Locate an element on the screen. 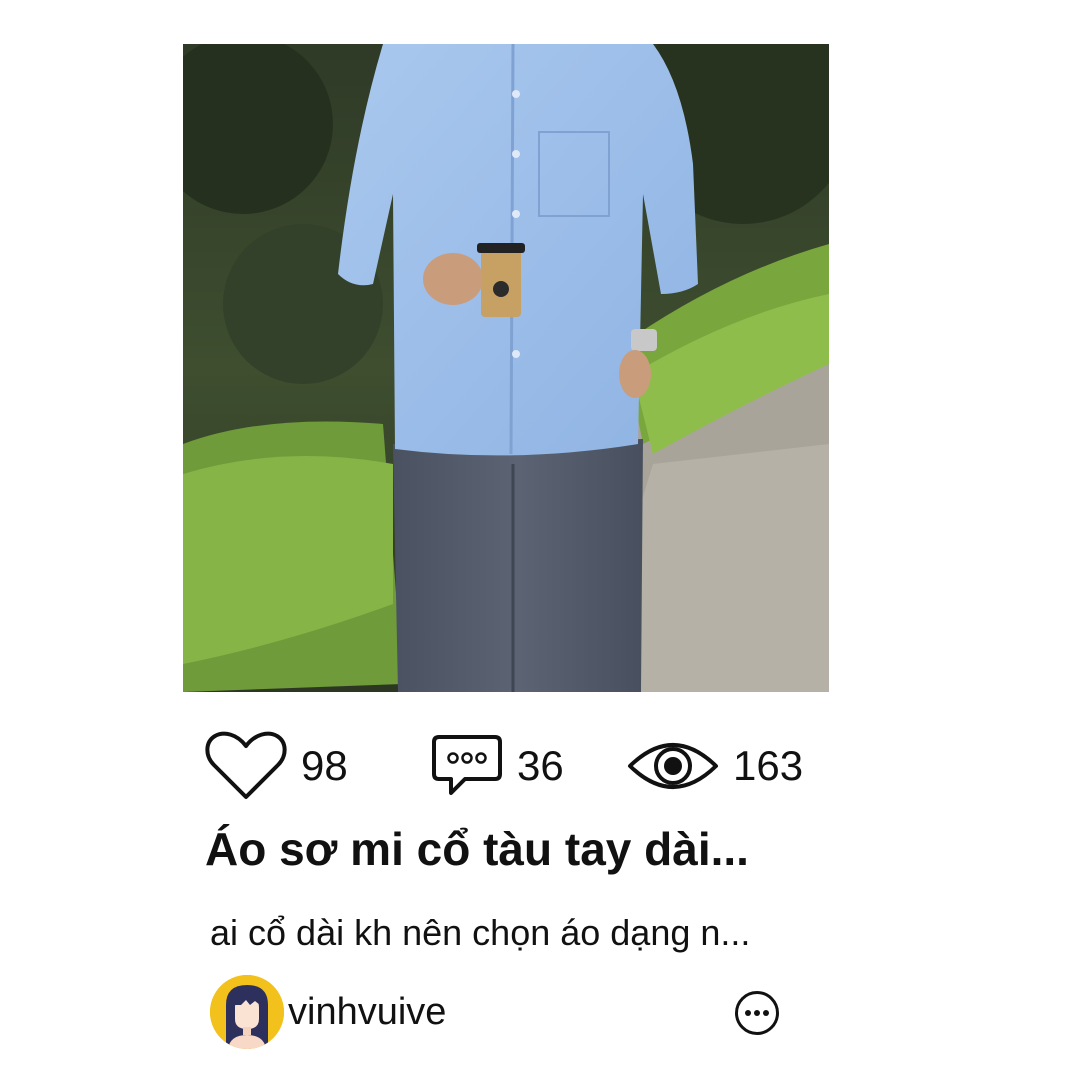 The height and width of the screenshot is (1080, 1080). like-count: 98 is located at coordinates (324, 765).